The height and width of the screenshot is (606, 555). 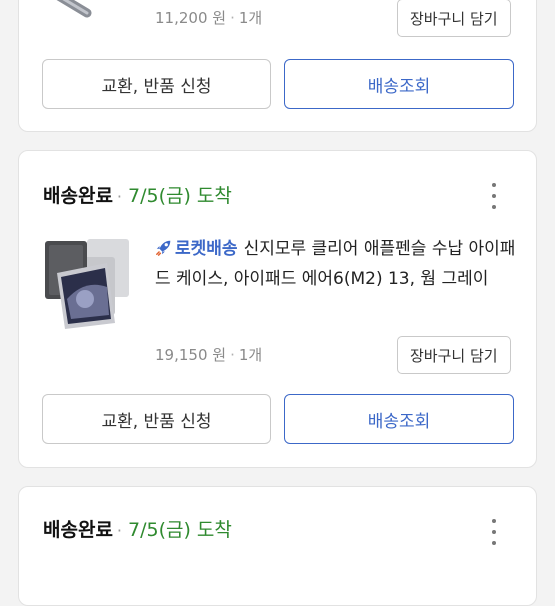 I want to click on rocket-delivery-badge: 로켓배송, so click(x=206, y=249).